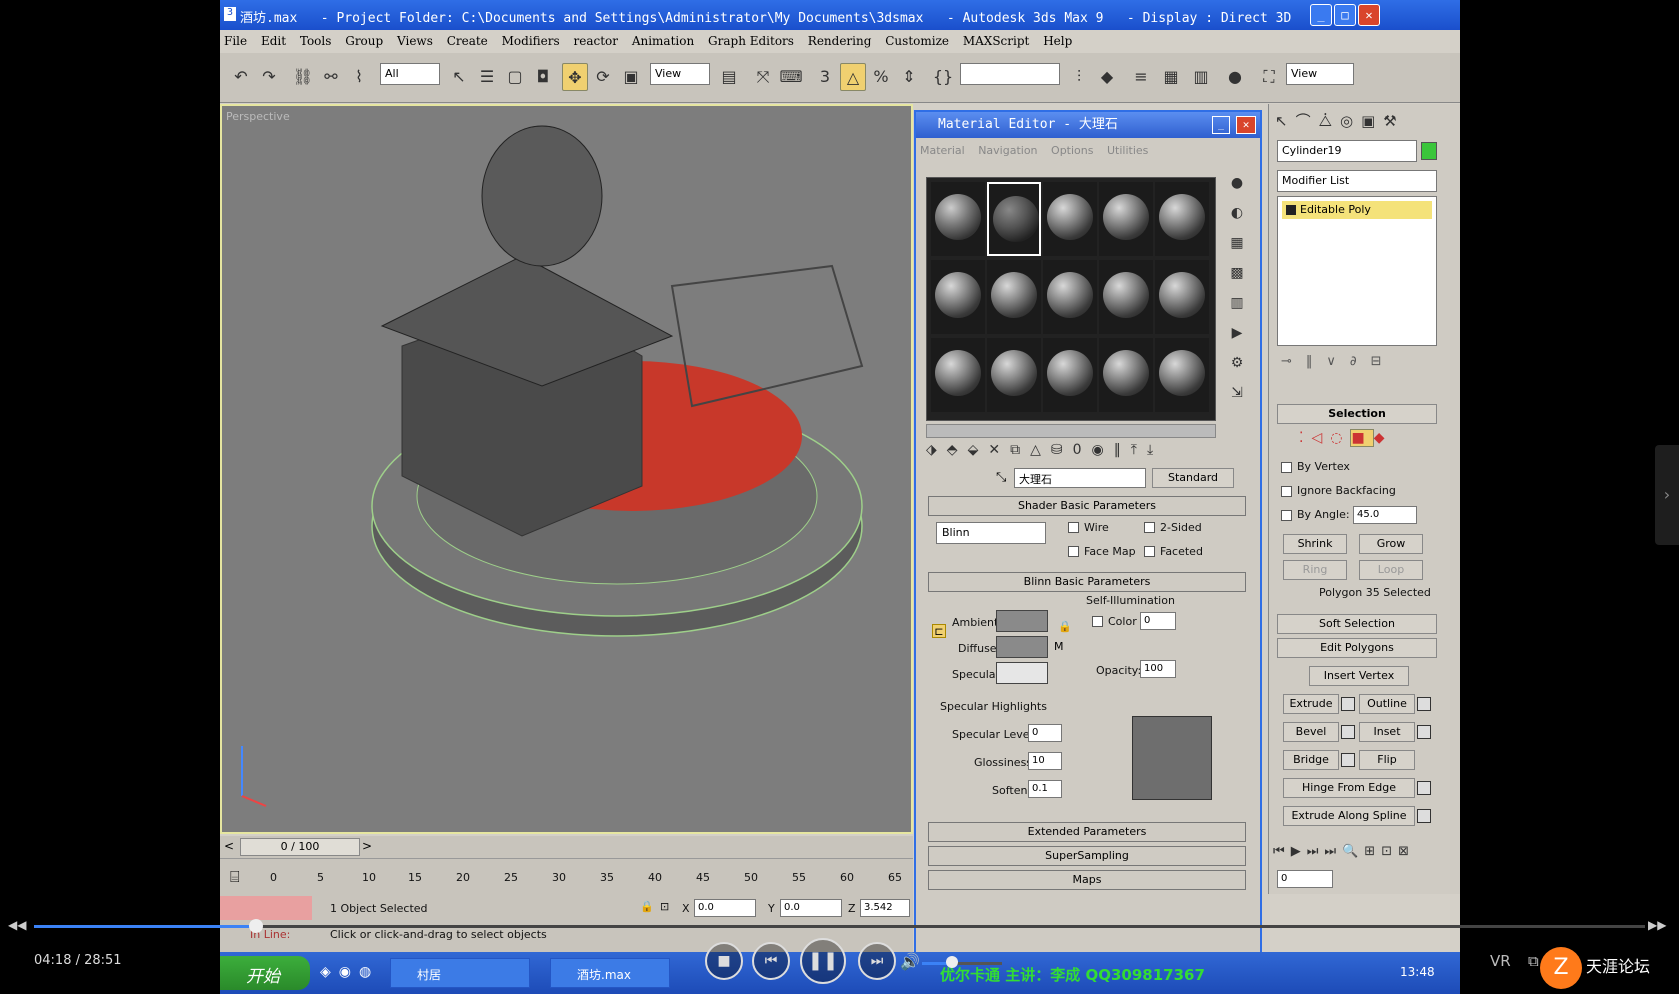  What do you see at coordinates (825, 77) in the screenshot?
I see `snaps-toggle-icon: 3` at bounding box center [825, 77].